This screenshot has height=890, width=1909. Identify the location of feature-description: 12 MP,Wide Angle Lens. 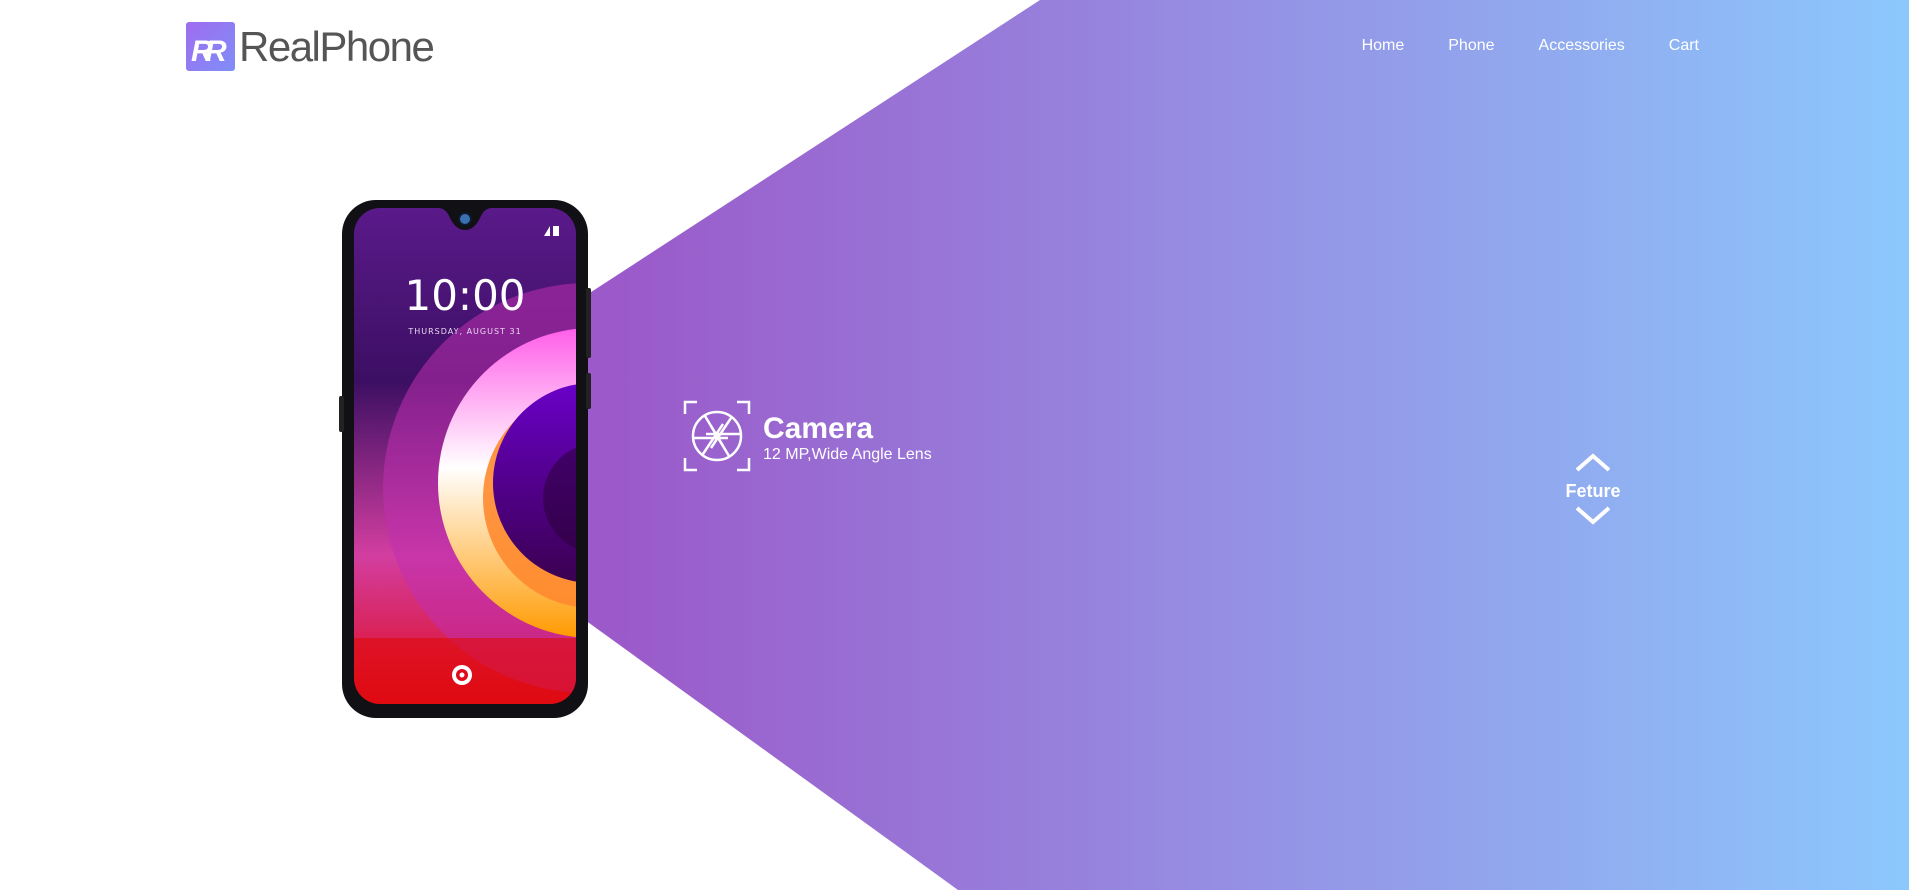
(847, 455).